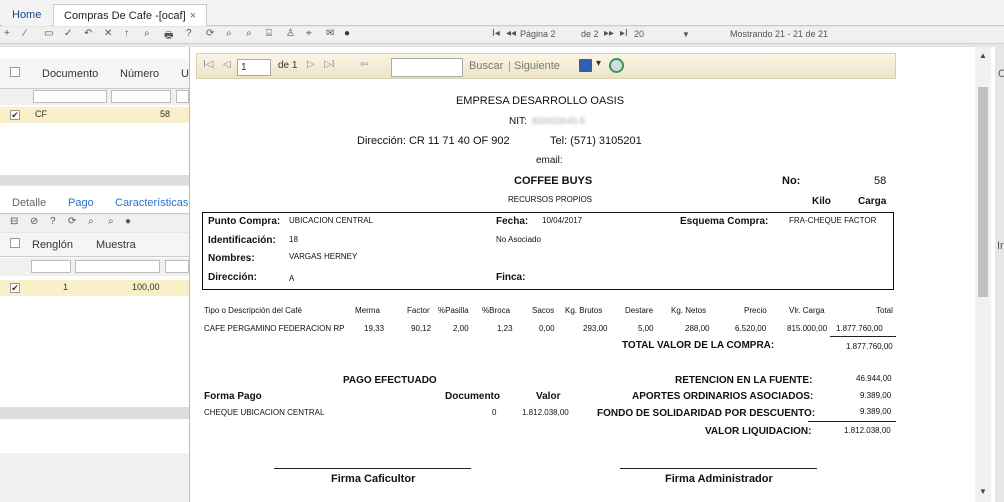 Image resolution: width=1004 pixels, height=502 pixels. I want to click on next-page-icon: ▷, so click(311, 64).